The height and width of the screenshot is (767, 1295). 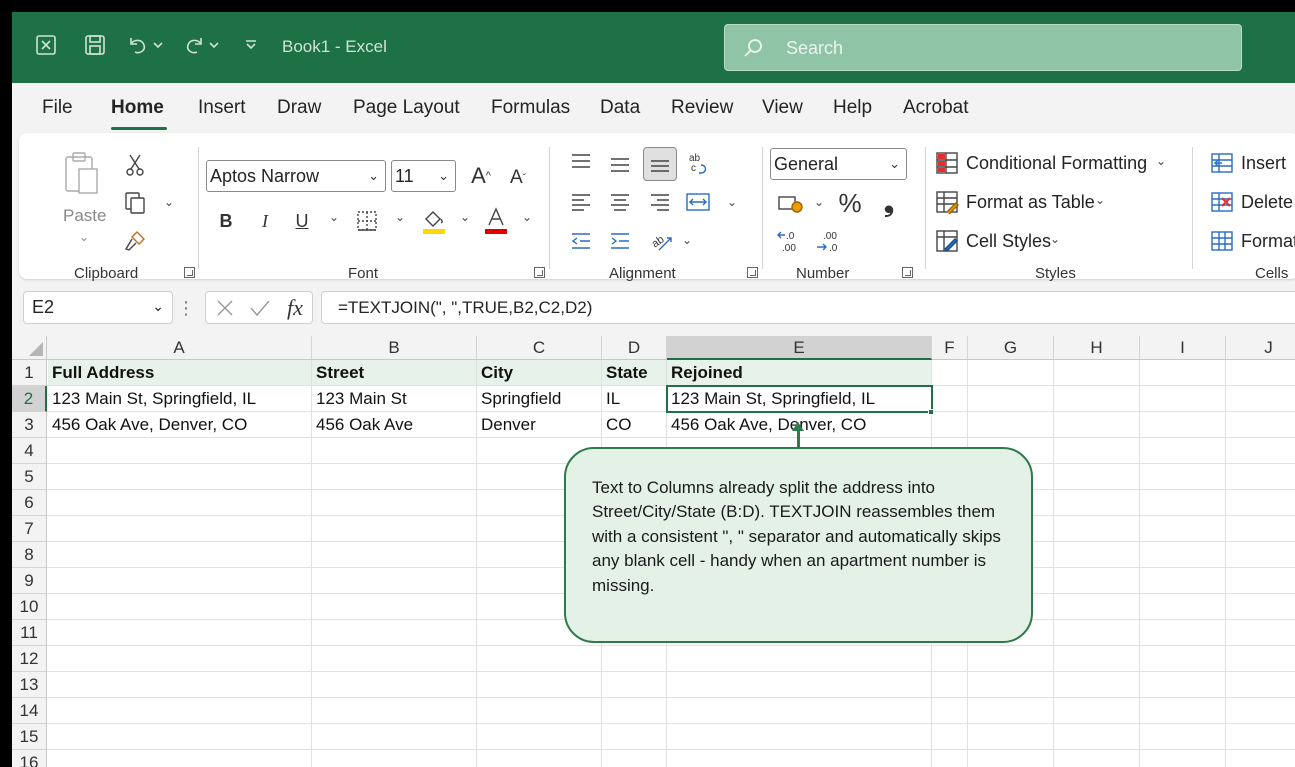 What do you see at coordinates (620, 241) in the screenshot?
I see `increase-indent-icon` at bounding box center [620, 241].